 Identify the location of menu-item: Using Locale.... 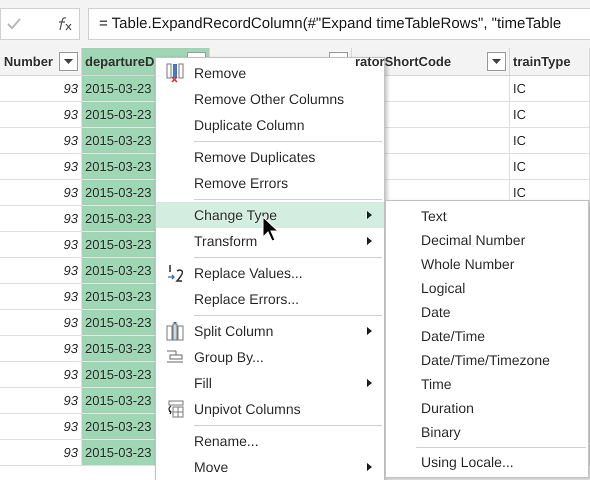
(487, 462).